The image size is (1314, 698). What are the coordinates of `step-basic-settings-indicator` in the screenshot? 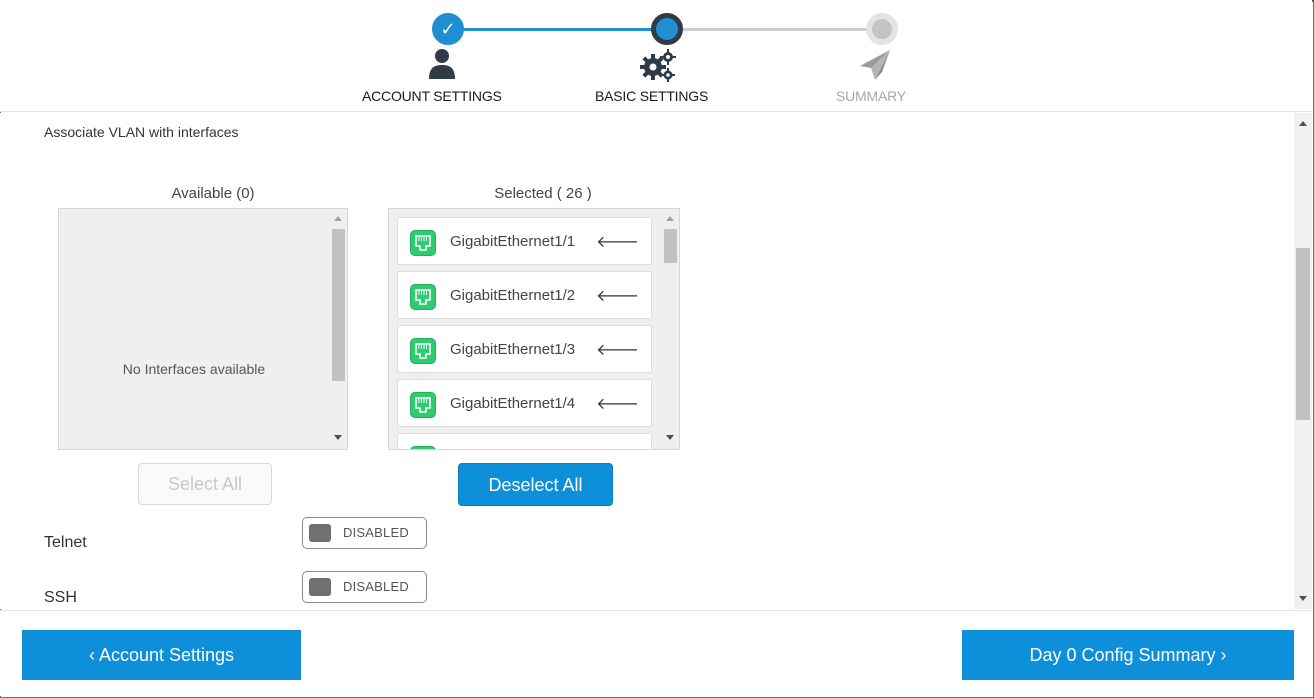 It's located at (667, 29).